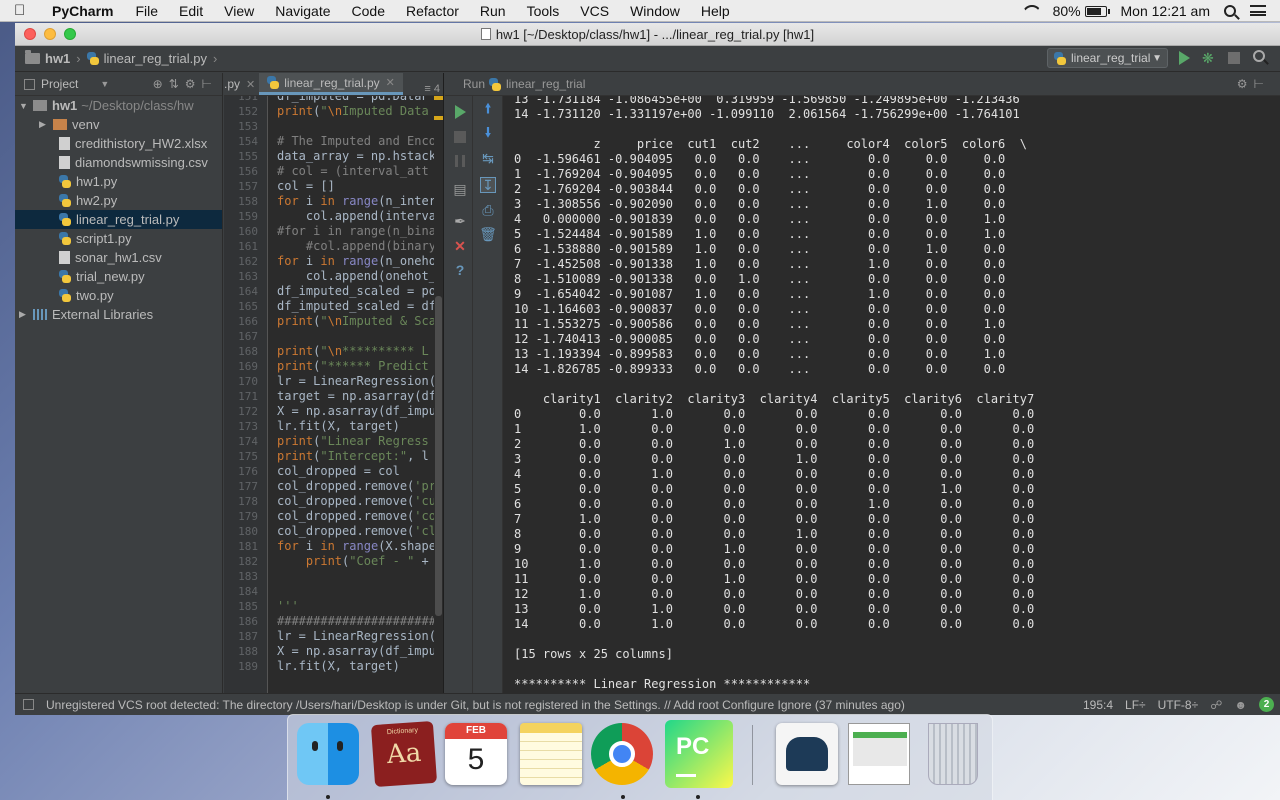 This screenshot has width=1280, height=800. Describe the element at coordinates (331, 84) in the screenshot. I see `tab-linear-reg-trial: linear_reg_trial.py ✕` at that location.